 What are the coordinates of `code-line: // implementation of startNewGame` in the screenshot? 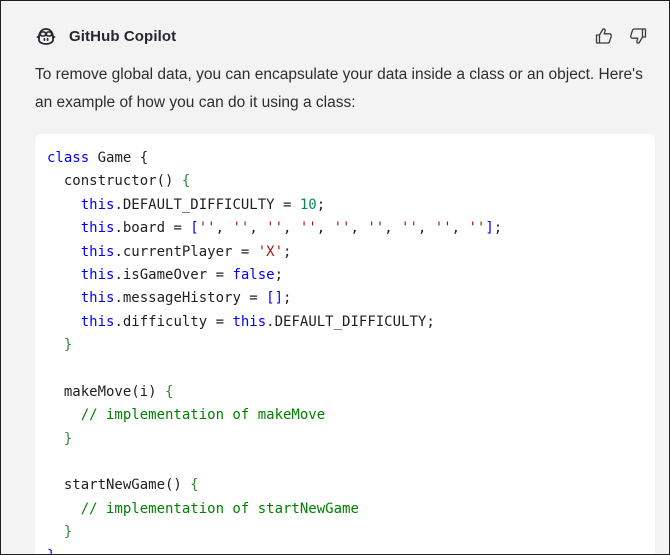 It's located at (219, 508).